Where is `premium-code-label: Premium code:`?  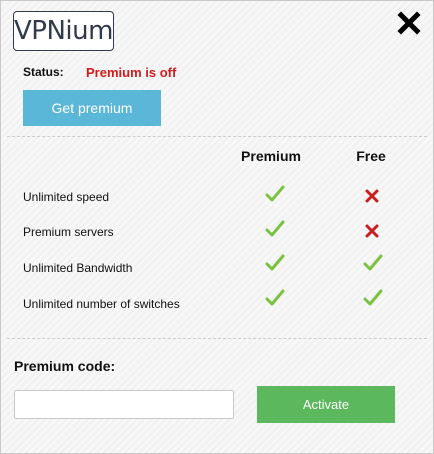
premium-code-label: Premium code: is located at coordinates (65, 366).